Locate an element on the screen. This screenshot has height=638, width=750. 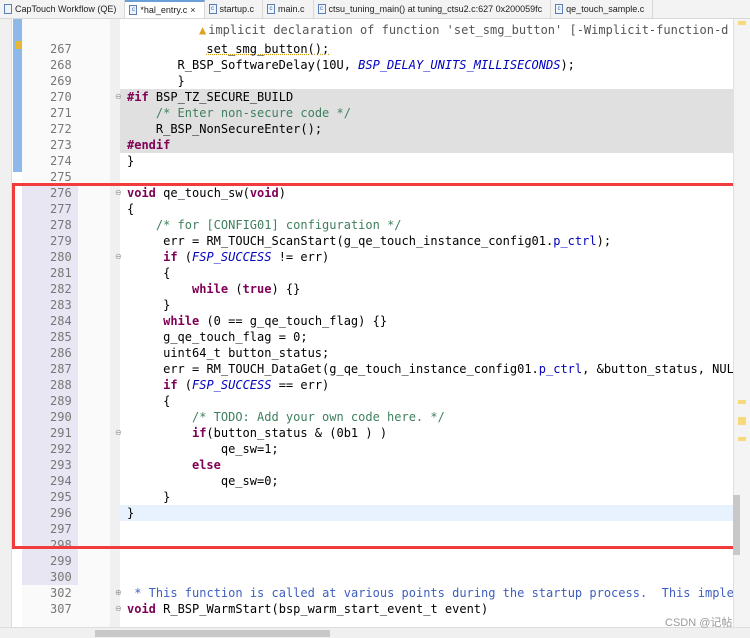
tab-2: c startup.c is located at coordinates (234, 9).